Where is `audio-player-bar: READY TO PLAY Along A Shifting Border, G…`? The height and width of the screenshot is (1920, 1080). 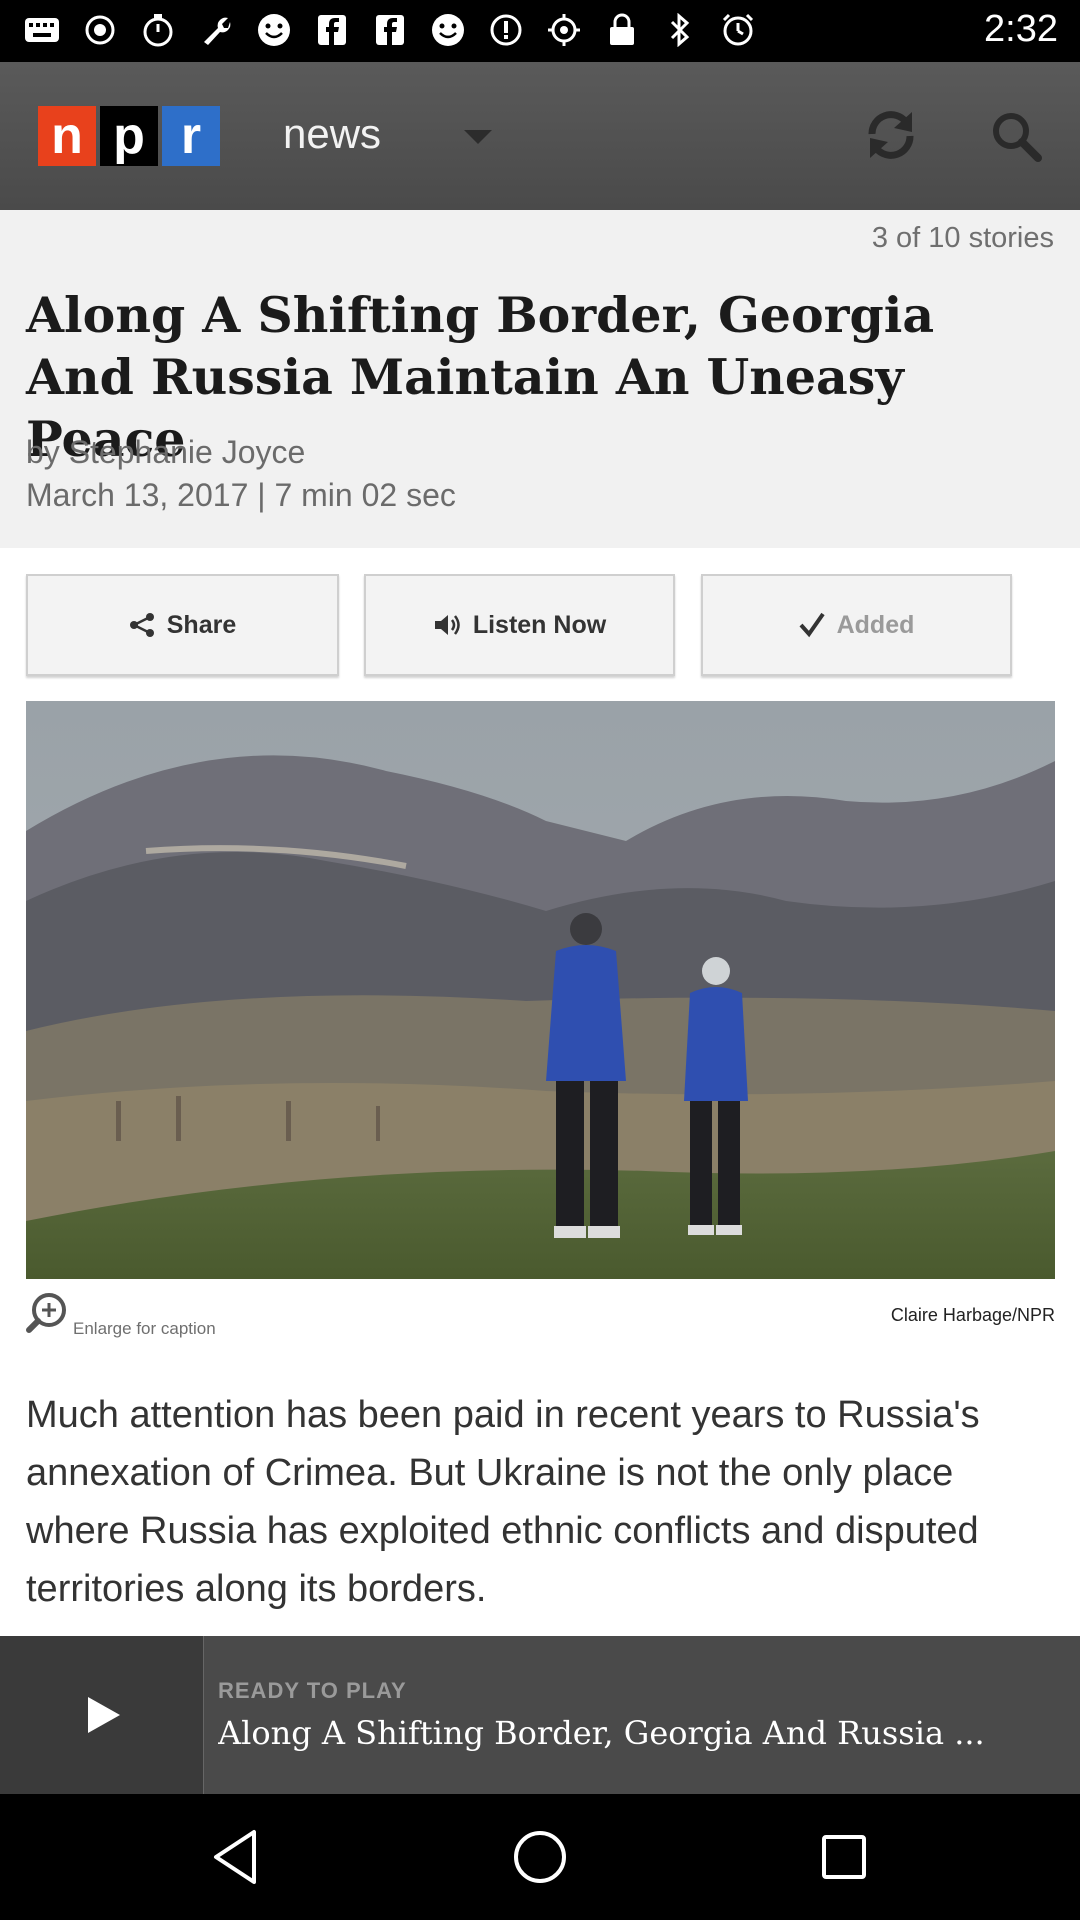
audio-player-bar: READY TO PLAY Along A Shifting Border, G… is located at coordinates (540, 1715).